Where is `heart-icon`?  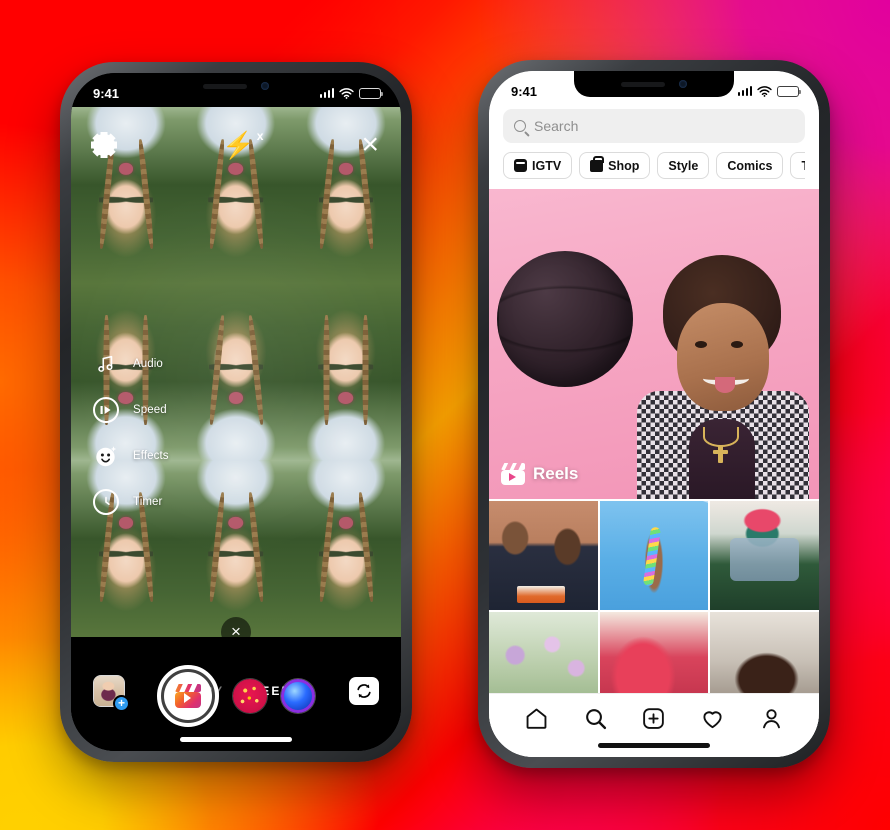 heart-icon is located at coordinates (712, 720).